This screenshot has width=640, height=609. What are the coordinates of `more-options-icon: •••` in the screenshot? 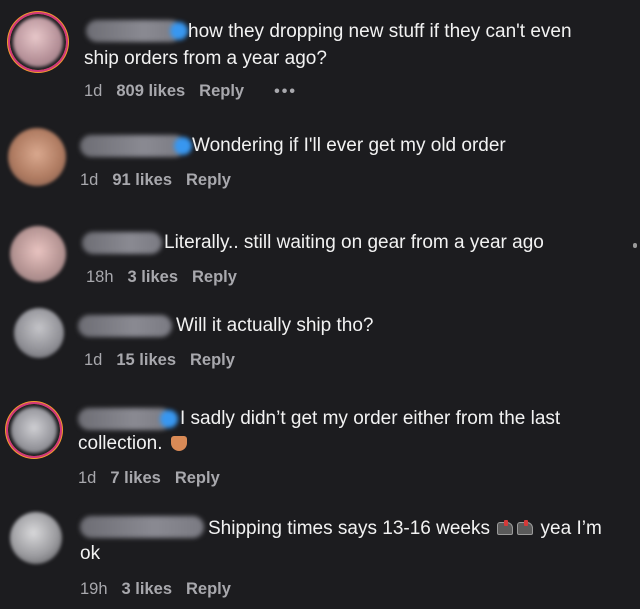 It's located at (285, 92).